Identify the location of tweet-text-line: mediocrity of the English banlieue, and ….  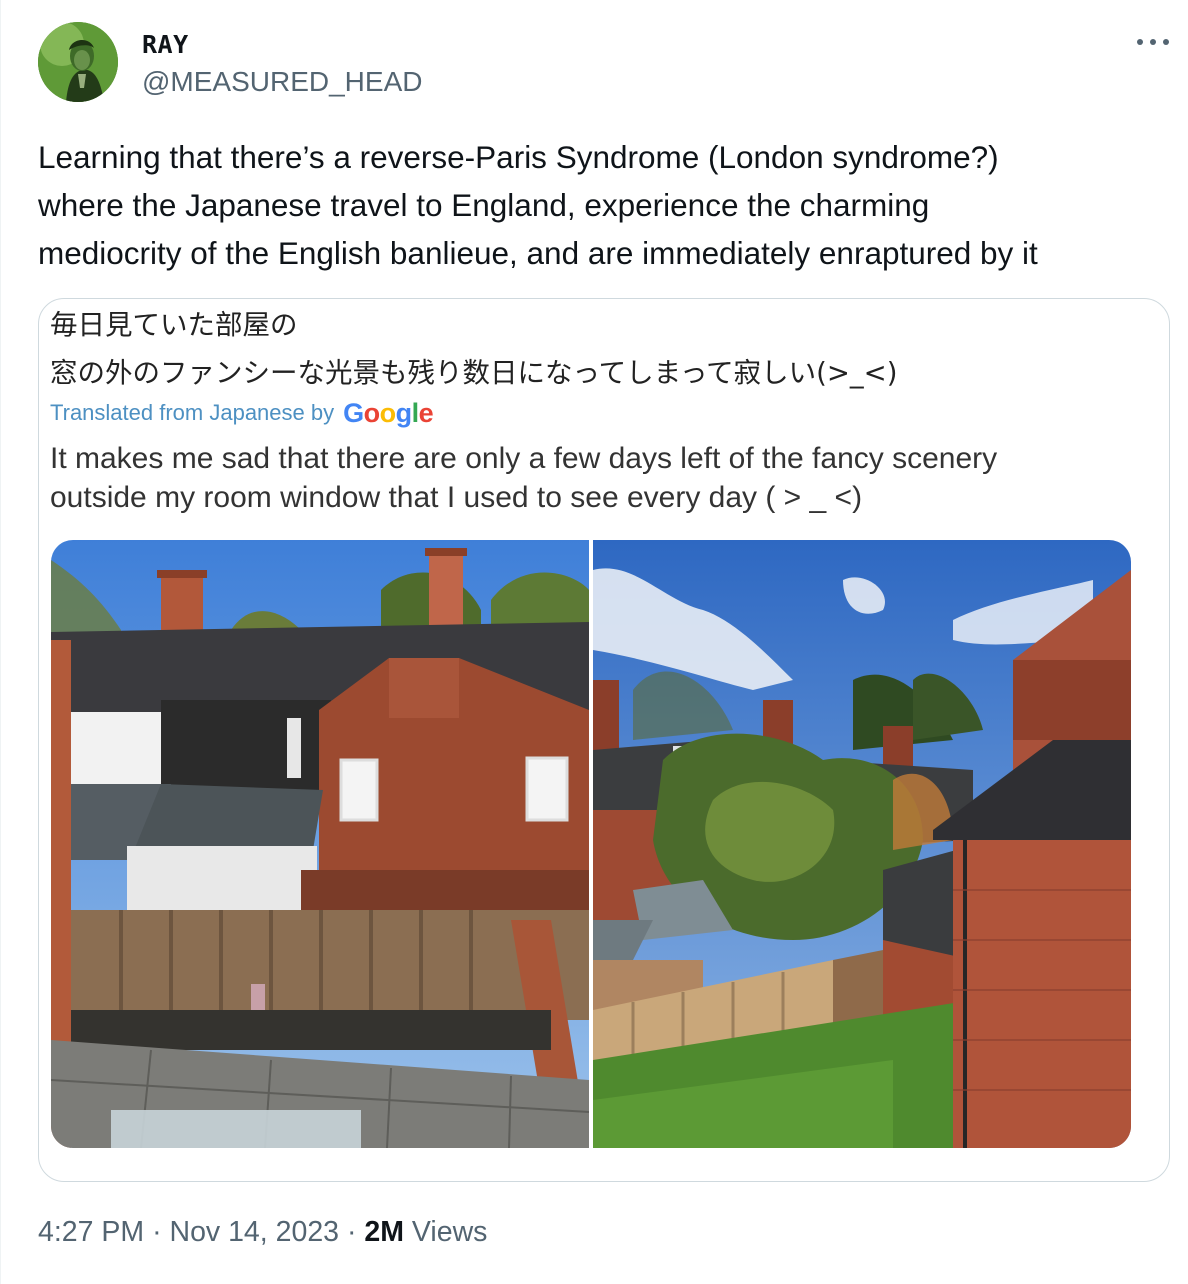
(538, 253).